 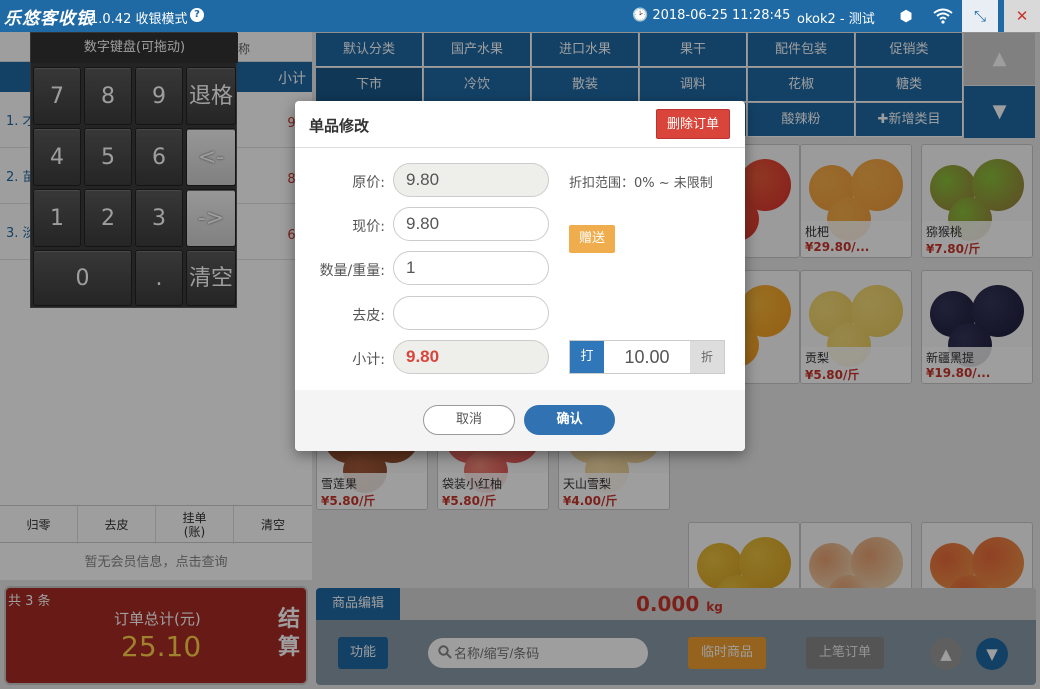 I want to click on confirm-button: 确认, so click(x=569, y=420).